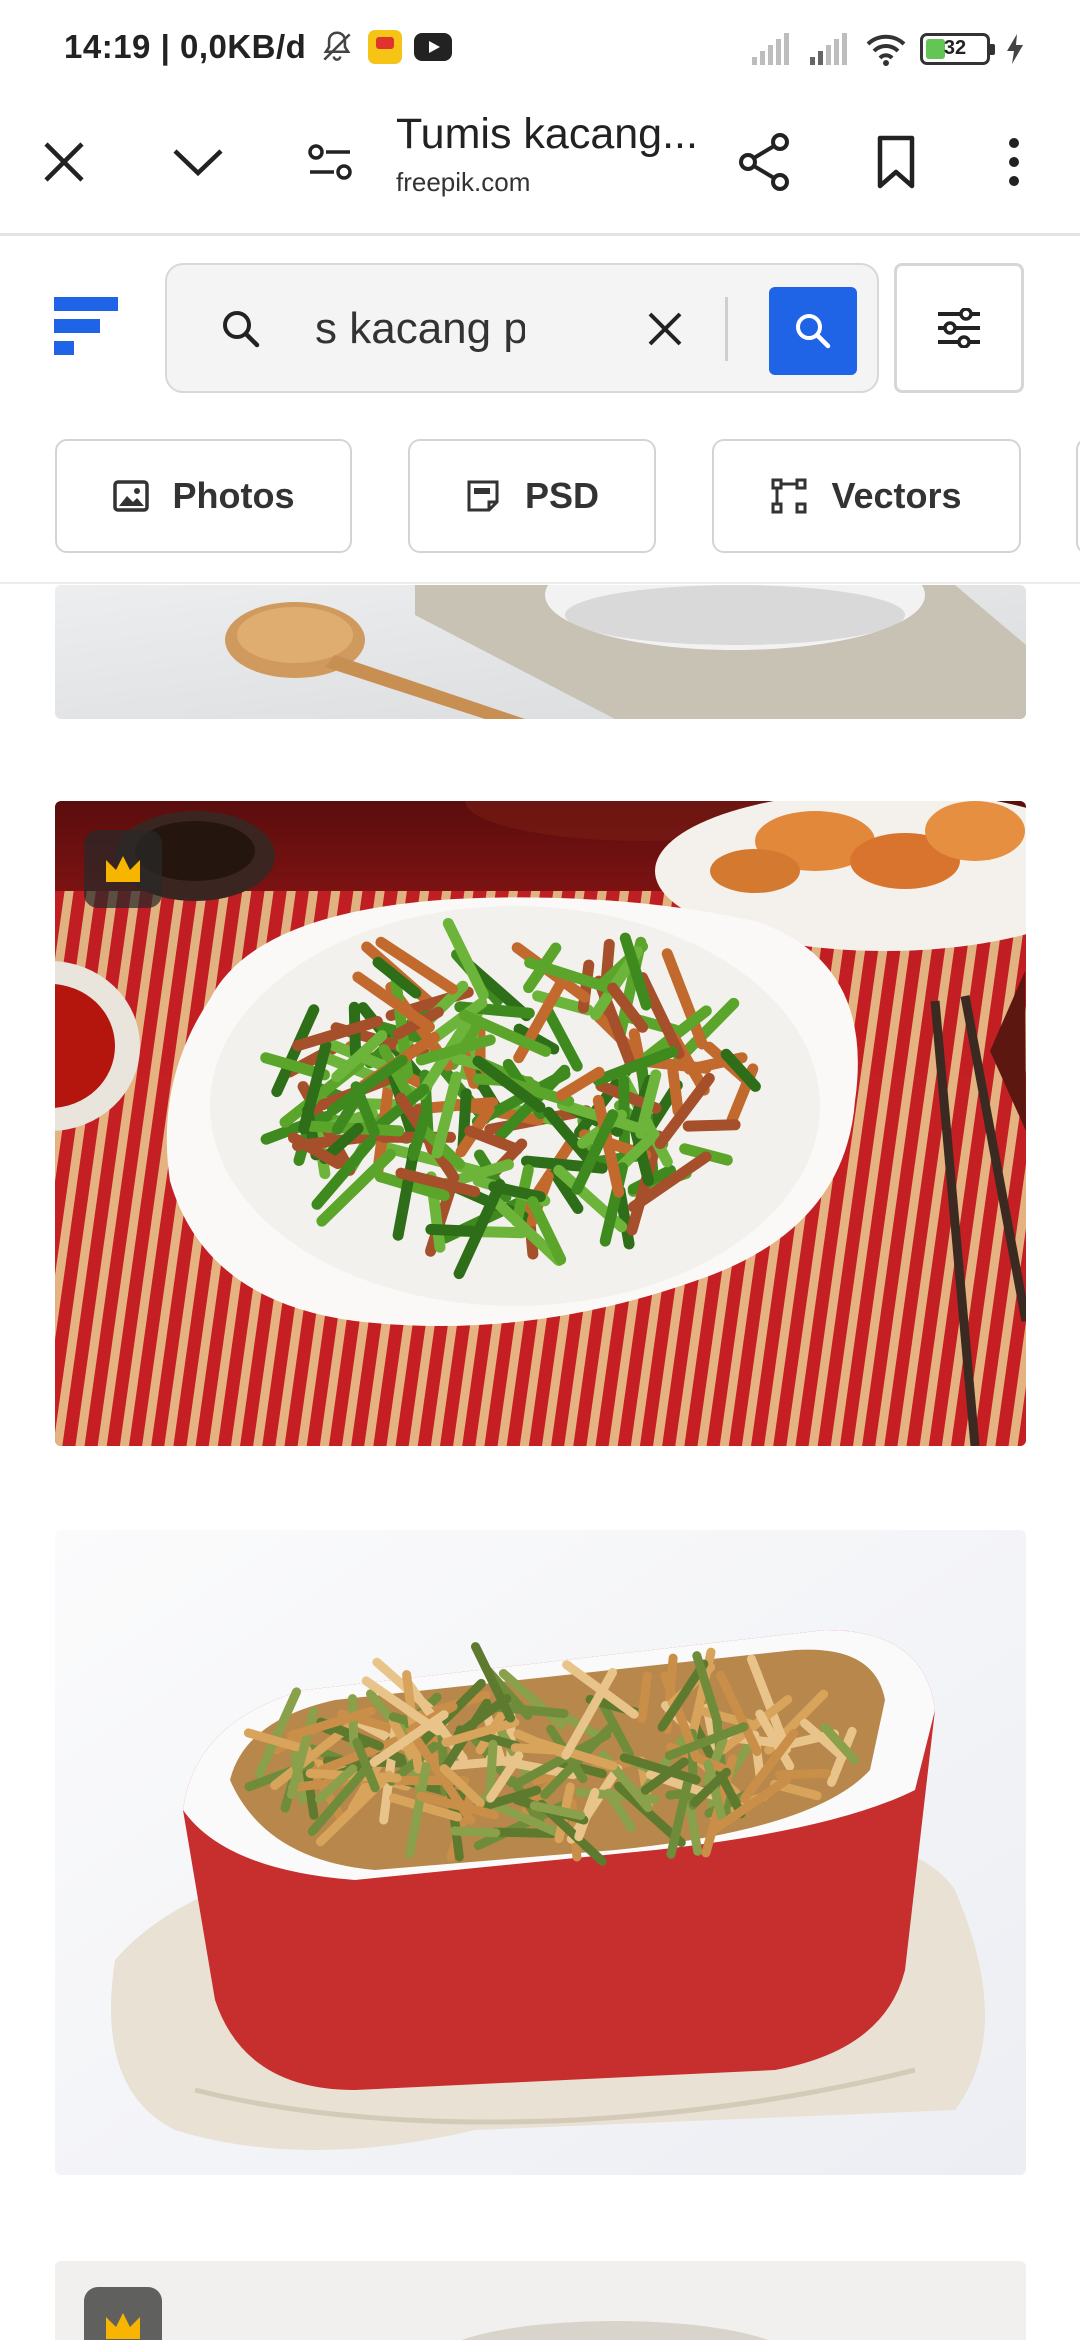 The width and height of the screenshot is (1080, 2340). Describe the element at coordinates (185, 46) in the screenshot. I see `status-time-speed: 14:19 | 0,0KB/d` at that location.